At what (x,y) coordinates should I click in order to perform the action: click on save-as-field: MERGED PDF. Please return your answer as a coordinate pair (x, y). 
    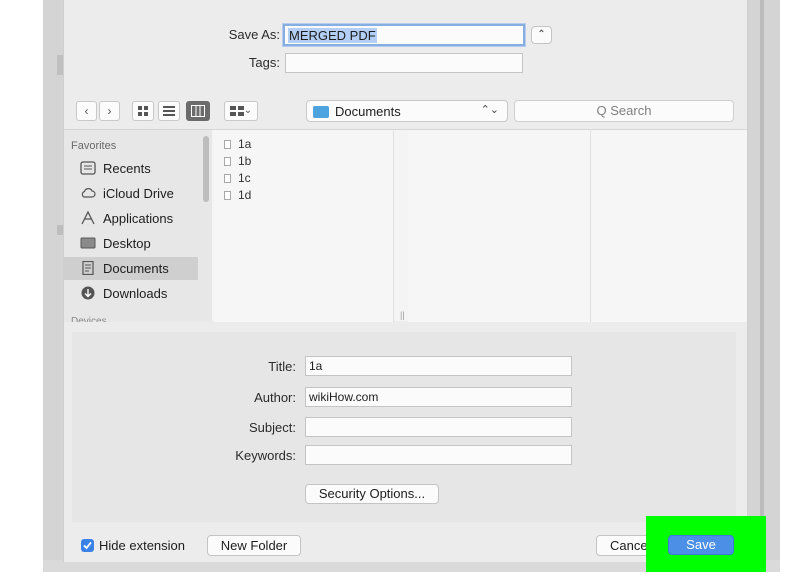
    Looking at the image, I should click on (404, 35).